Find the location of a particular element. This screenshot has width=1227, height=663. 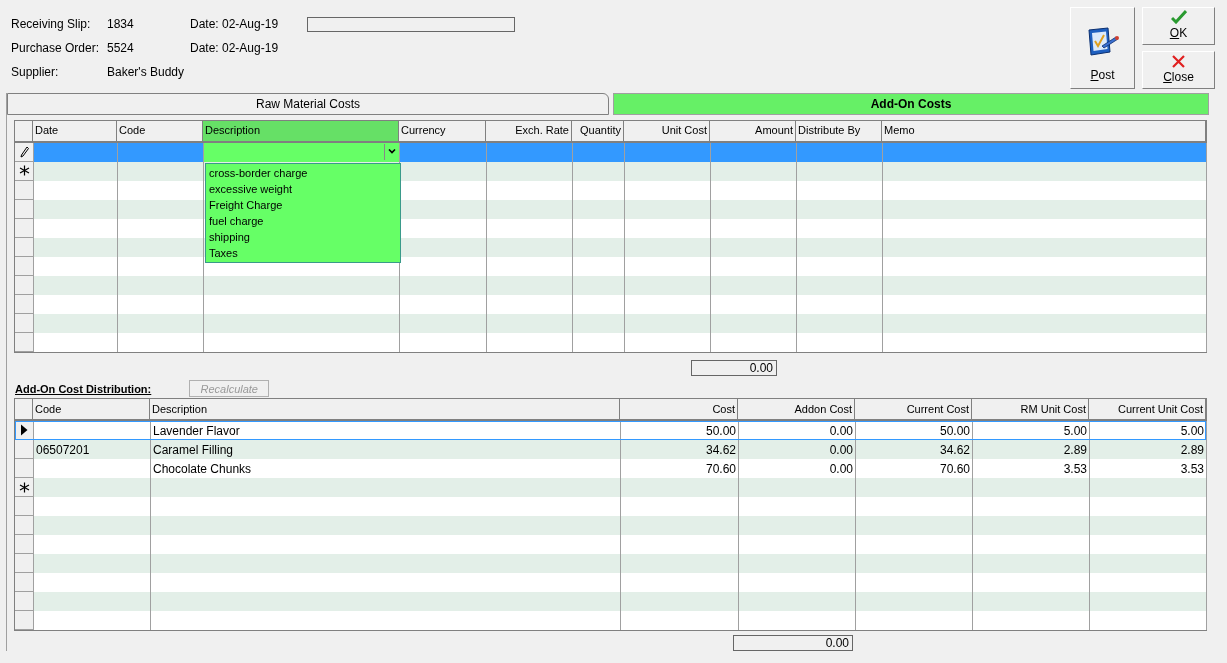

field-value: 1834 is located at coordinates (121, 24).